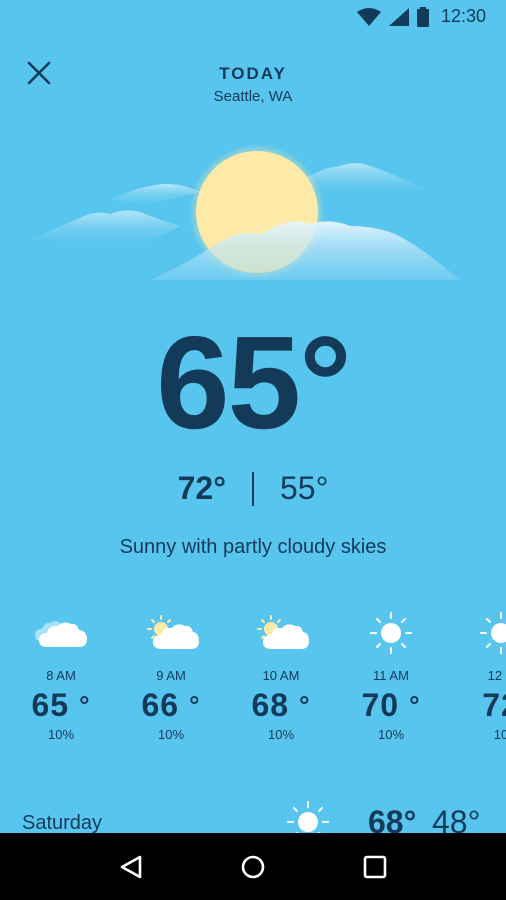 Image resolution: width=506 pixels, height=900 pixels. I want to click on hour-temp-value: 65, so click(50, 705).